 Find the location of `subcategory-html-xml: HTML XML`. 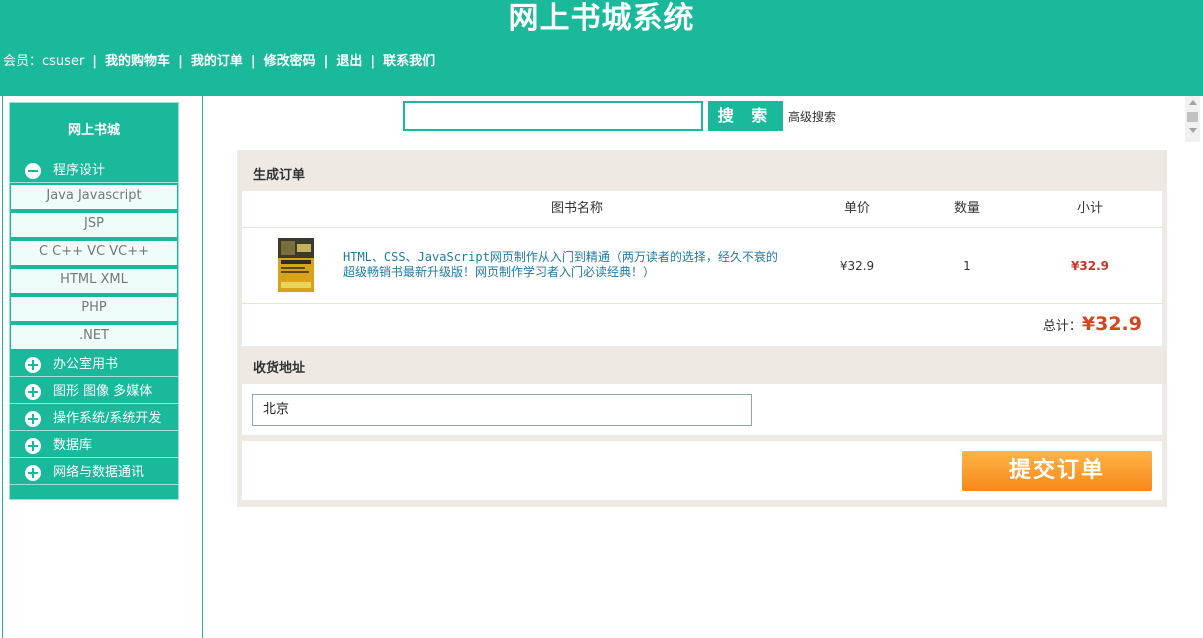

subcategory-html-xml: HTML XML is located at coordinates (94, 281).